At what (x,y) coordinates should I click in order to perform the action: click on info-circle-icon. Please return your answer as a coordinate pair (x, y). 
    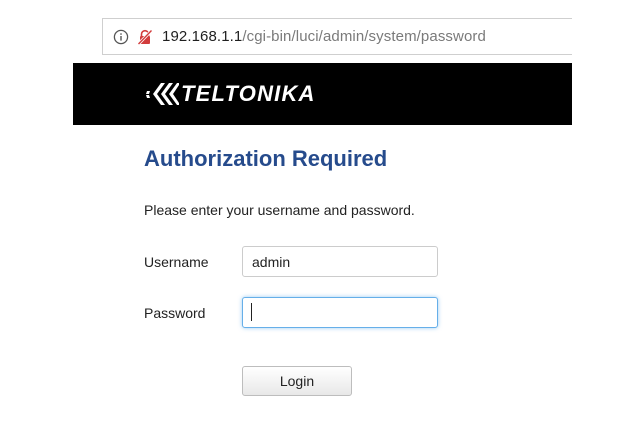
    Looking at the image, I should click on (121, 37).